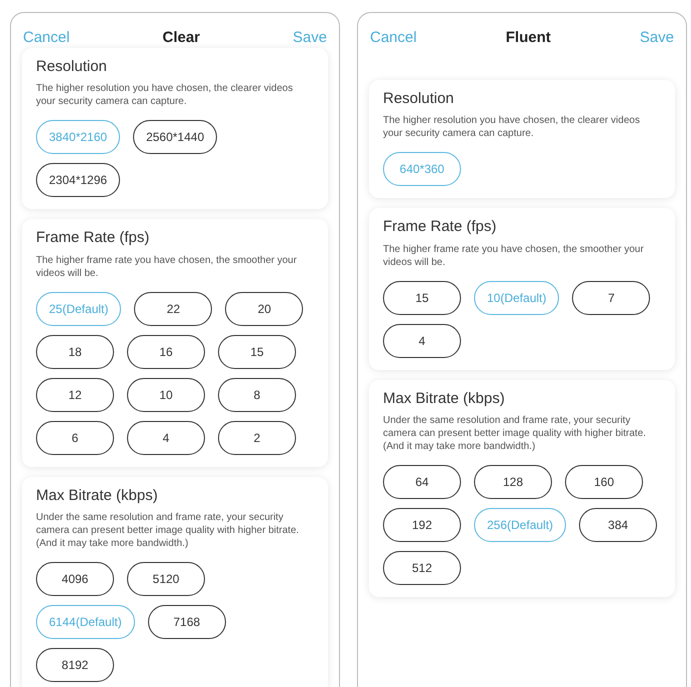  I want to click on option-pill: 64, so click(422, 482).